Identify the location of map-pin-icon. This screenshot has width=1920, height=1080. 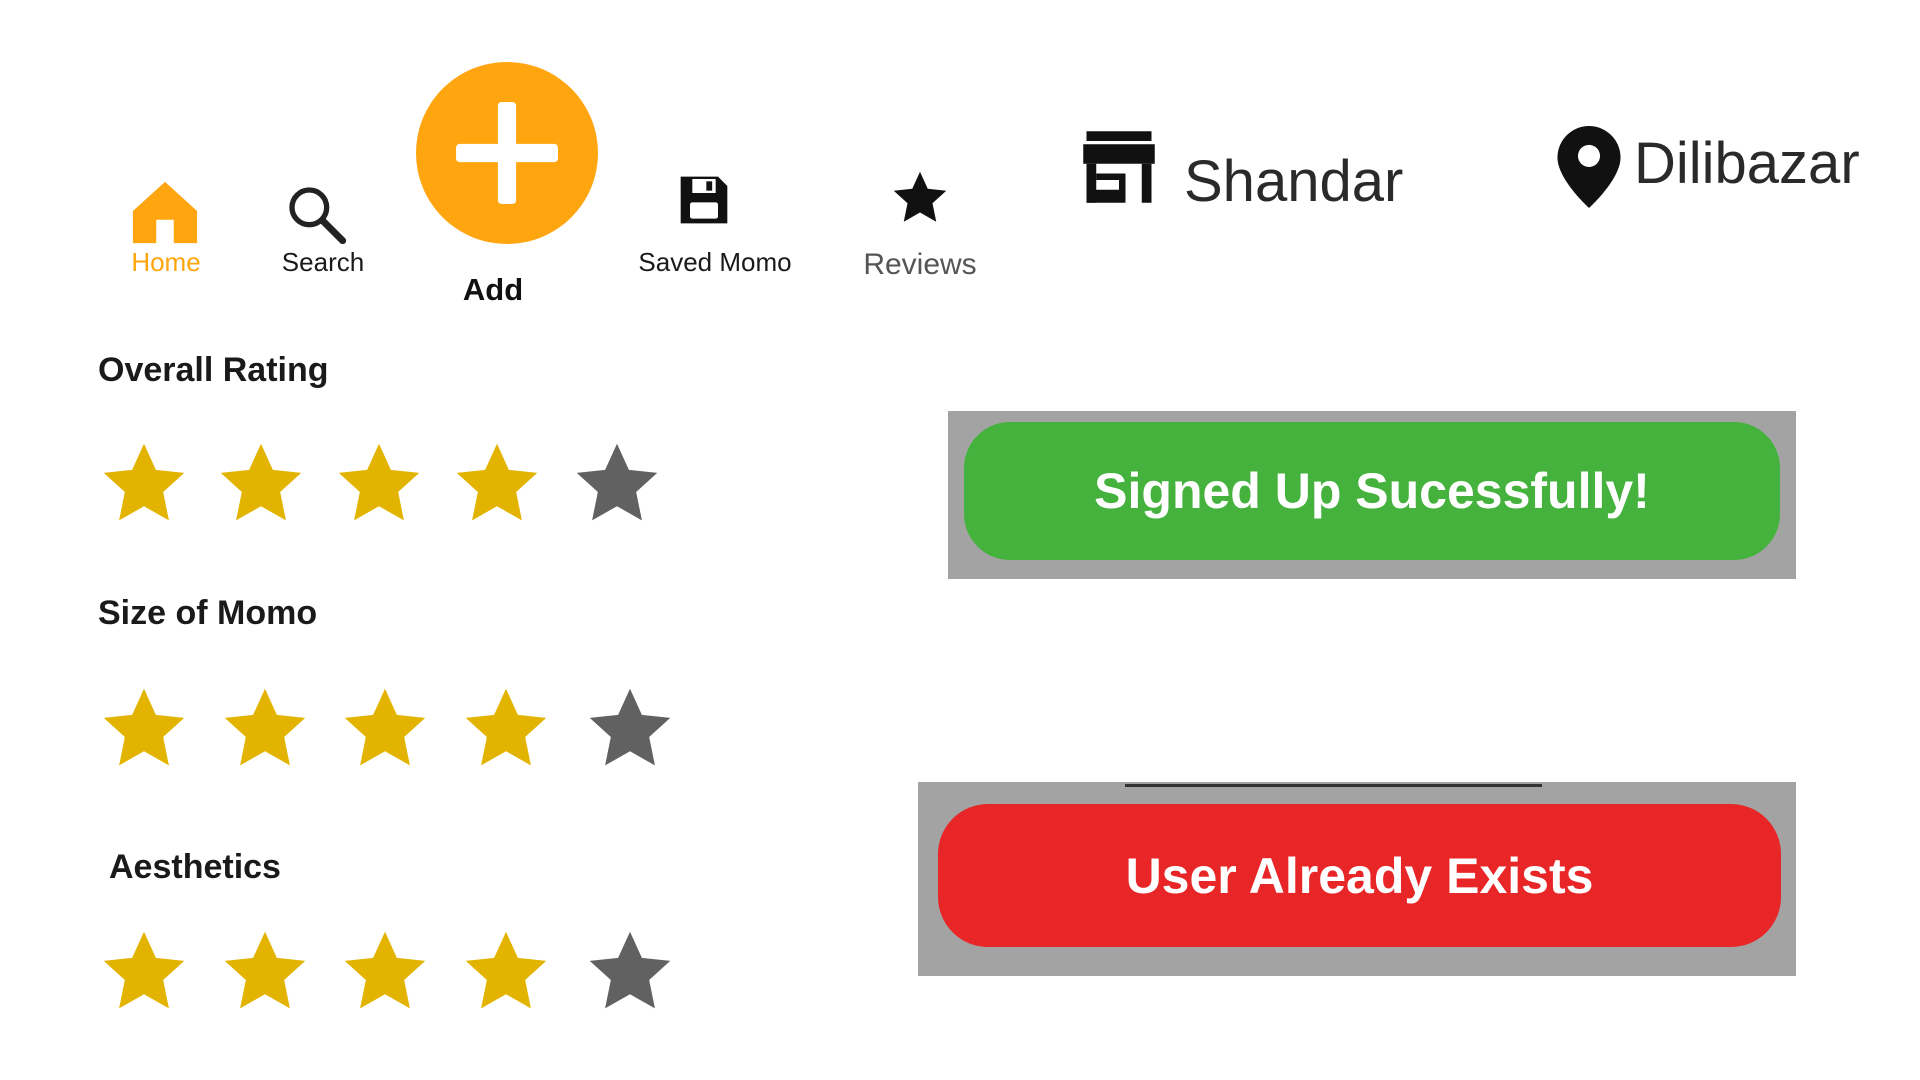
(1589, 167).